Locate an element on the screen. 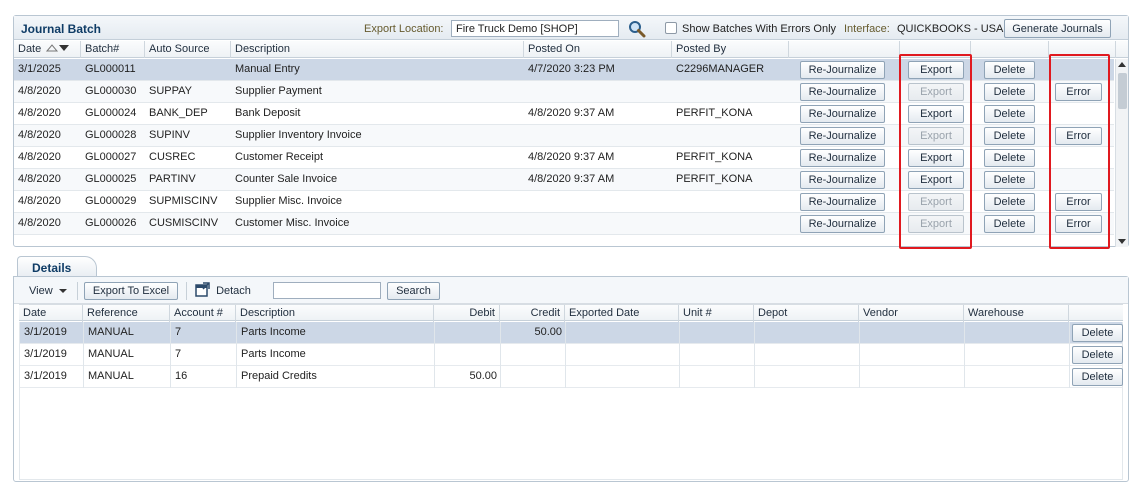  cell-description: Customer Receipt is located at coordinates (279, 157).